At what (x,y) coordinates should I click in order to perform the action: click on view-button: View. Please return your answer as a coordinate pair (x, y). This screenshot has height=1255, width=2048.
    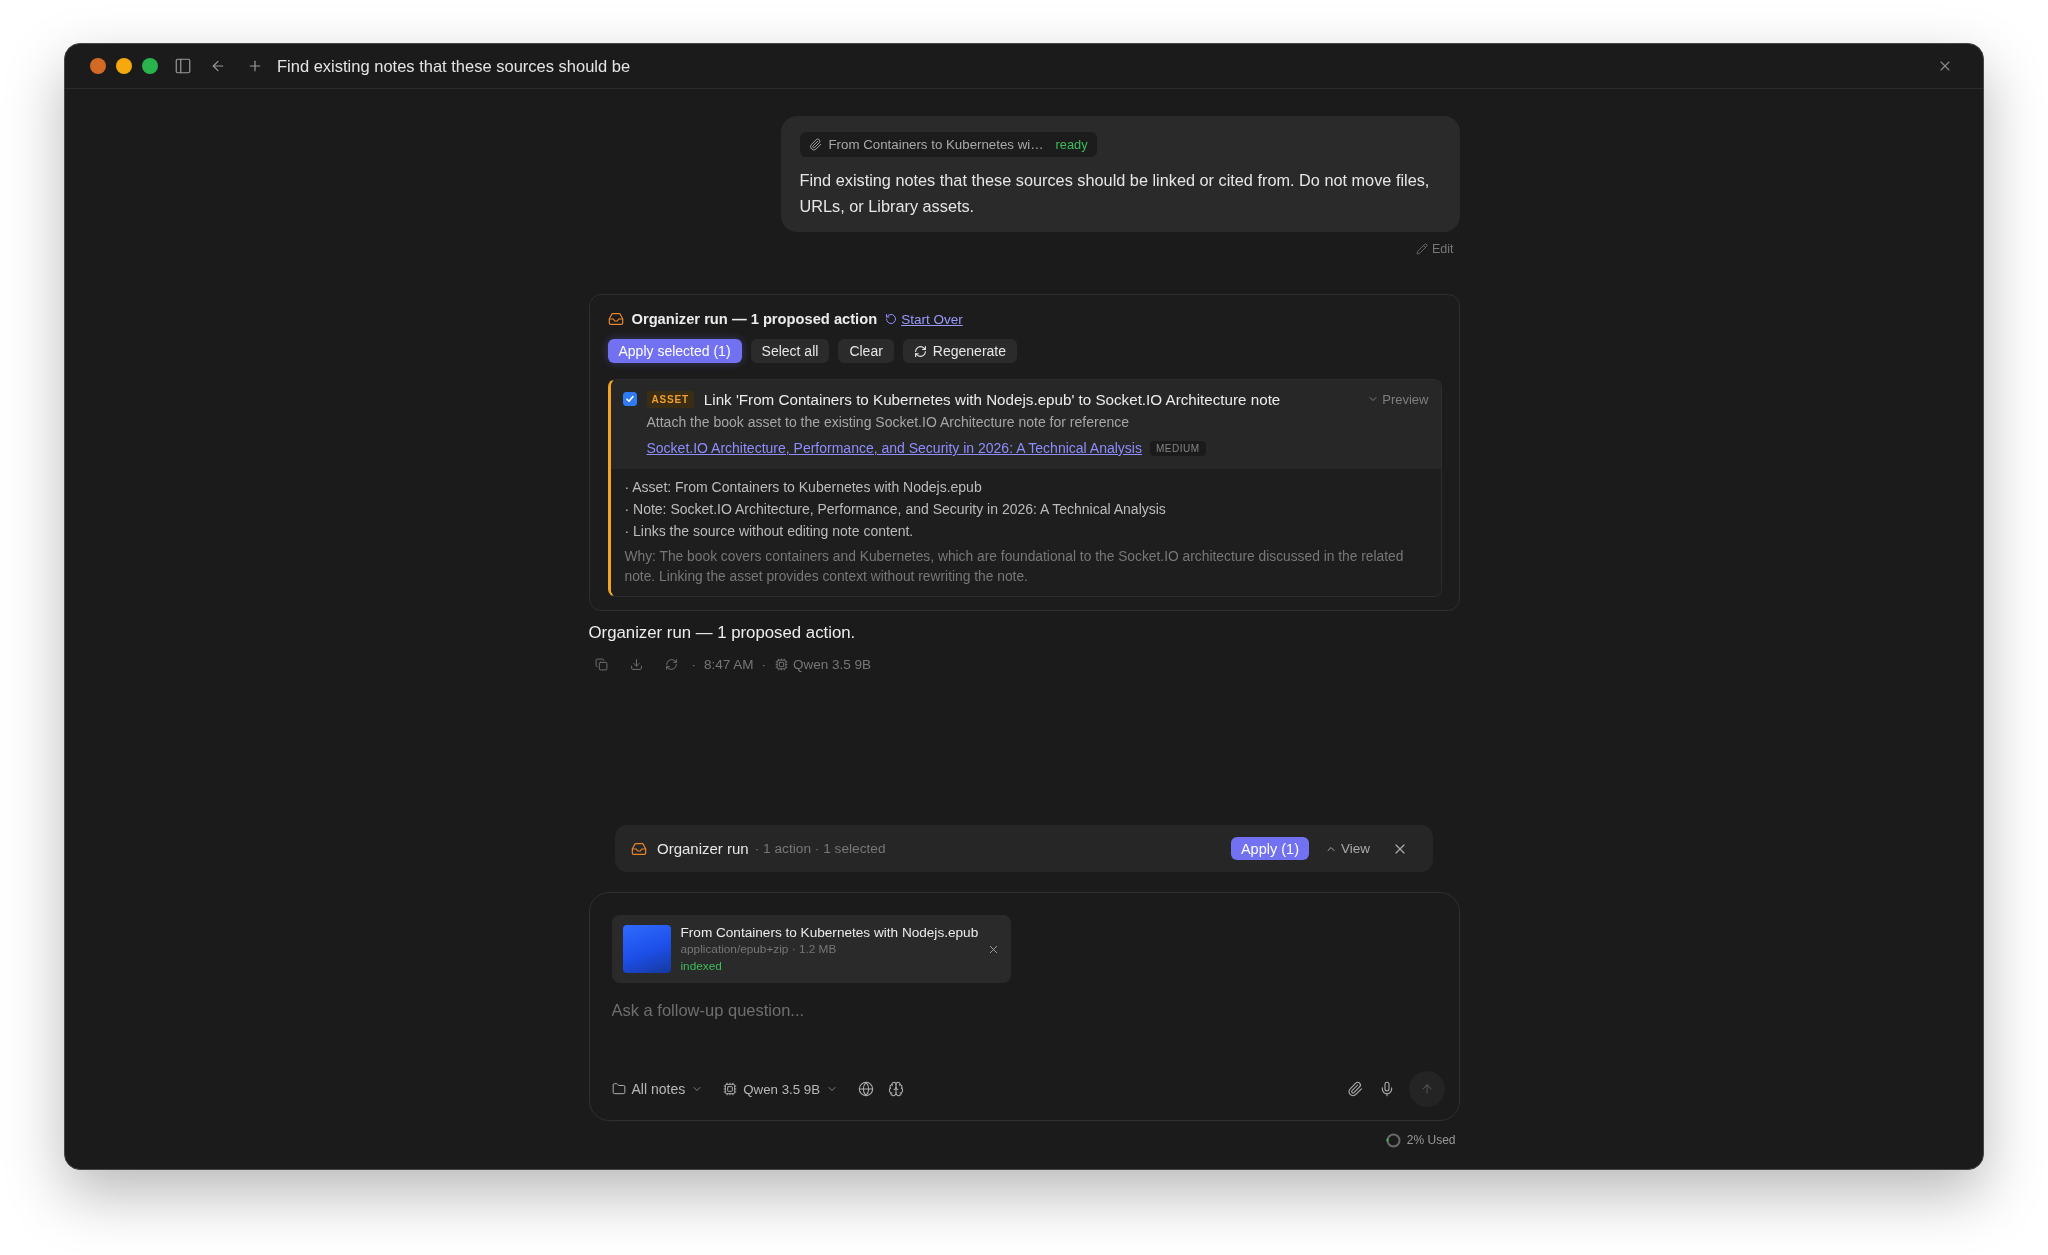
    Looking at the image, I should click on (1347, 848).